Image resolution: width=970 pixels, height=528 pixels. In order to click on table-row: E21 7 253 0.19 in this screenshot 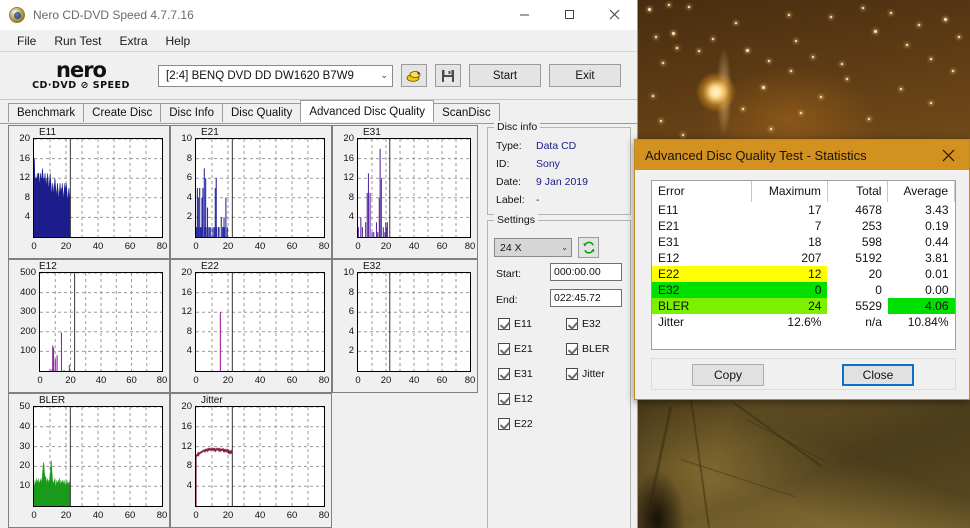, I will do `click(803, 226)`.